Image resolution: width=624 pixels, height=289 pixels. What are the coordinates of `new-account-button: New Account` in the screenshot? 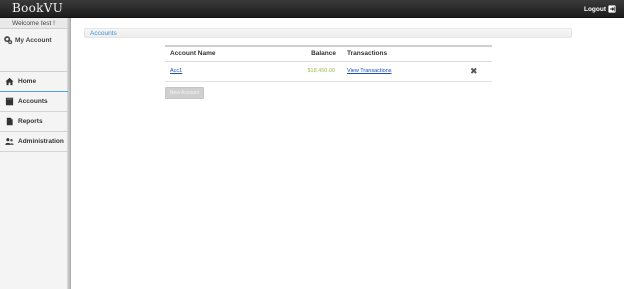 It's located at (184, 93).